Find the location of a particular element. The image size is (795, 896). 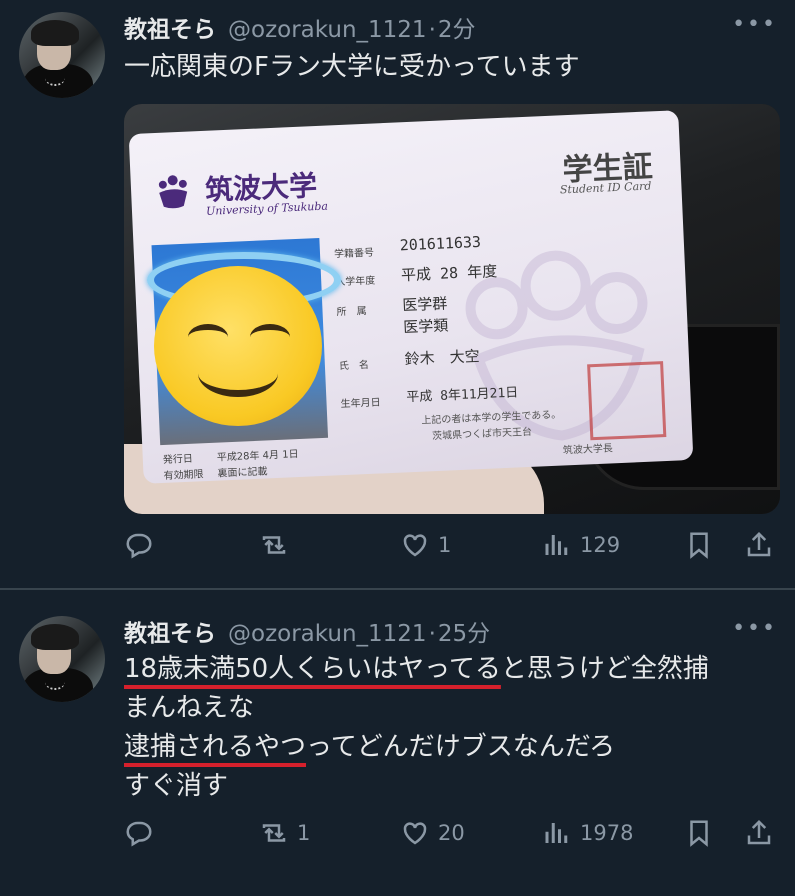

dob-label: 生年月日 is located at coordinates (360, 404).